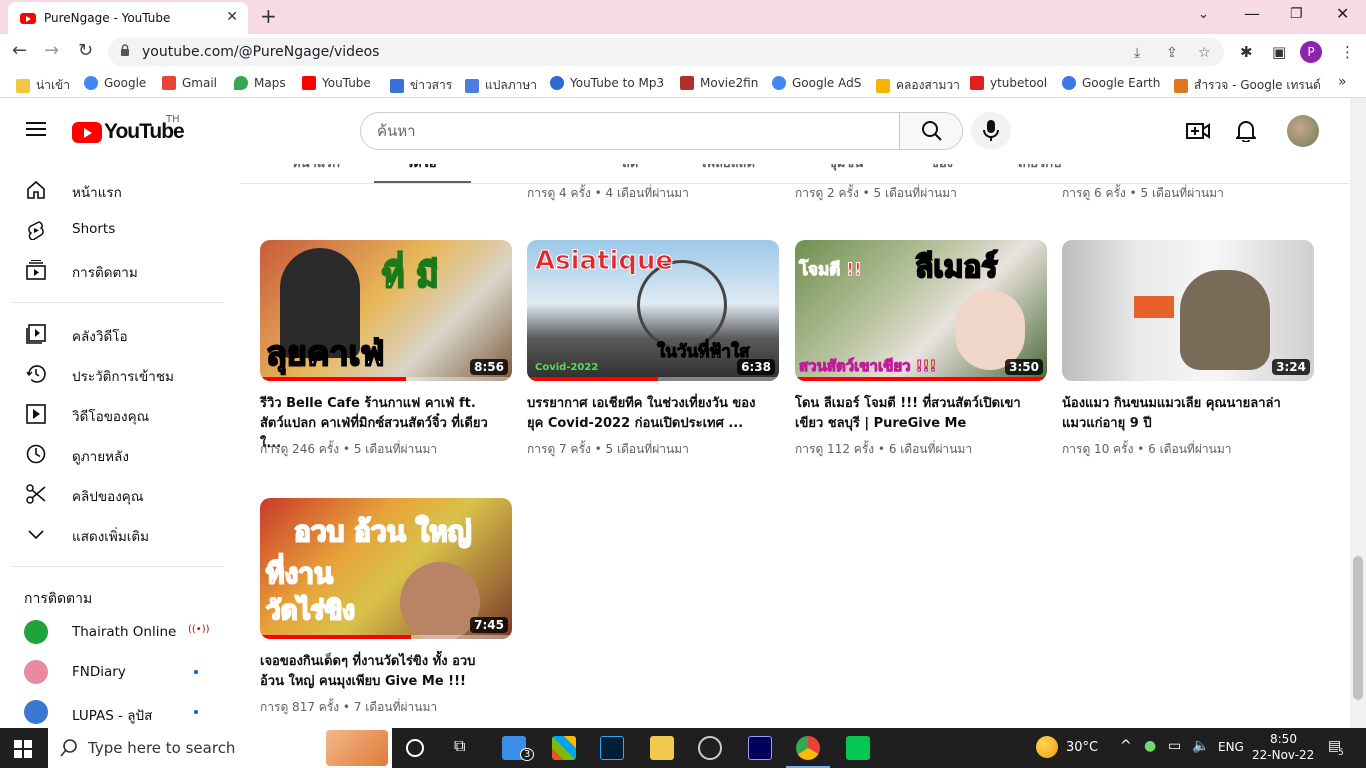 The image size is (1366, 768). I want to click on sidebar-item-shorts: Shorts, so click(118, 230).